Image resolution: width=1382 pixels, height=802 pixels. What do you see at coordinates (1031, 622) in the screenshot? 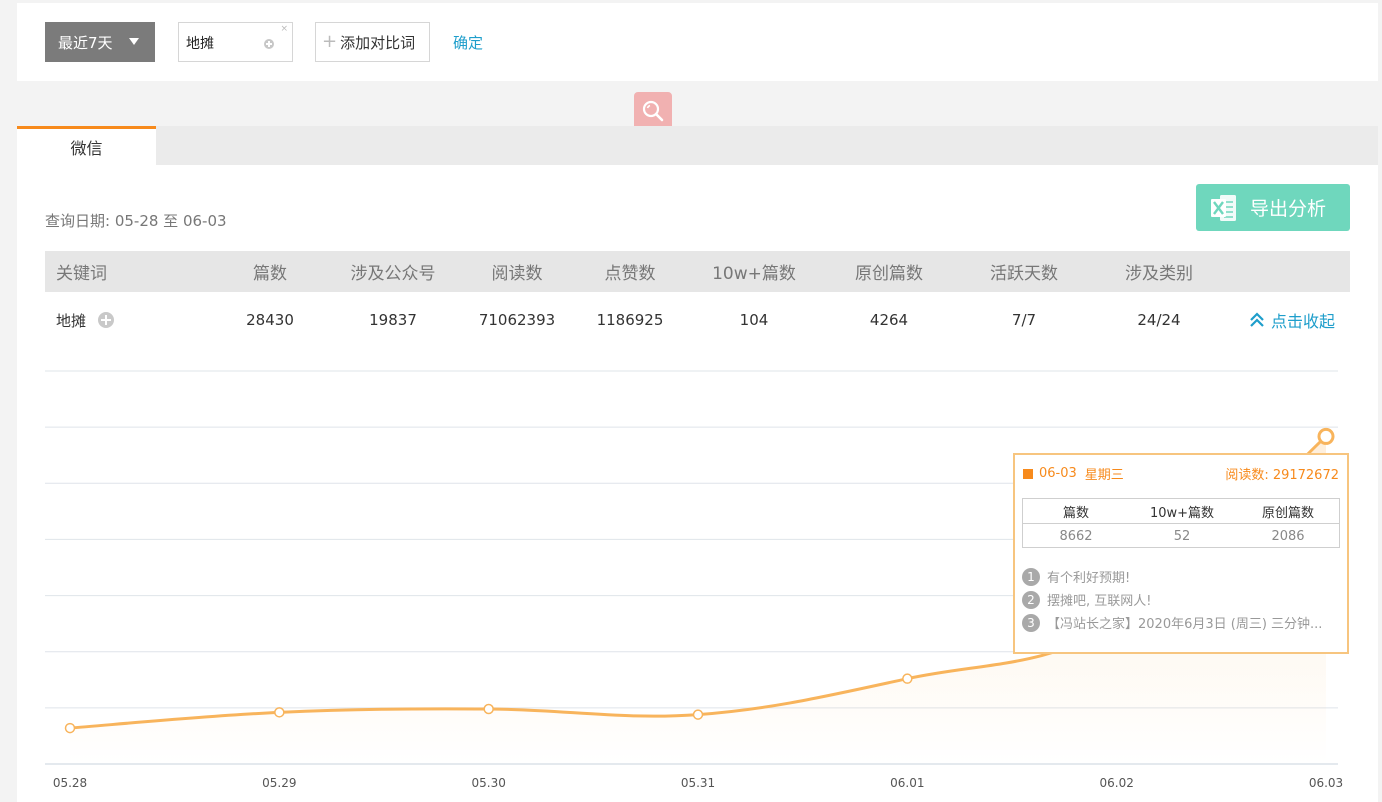
I see `rank-badge: 3` at bounding box center [1031, 622].